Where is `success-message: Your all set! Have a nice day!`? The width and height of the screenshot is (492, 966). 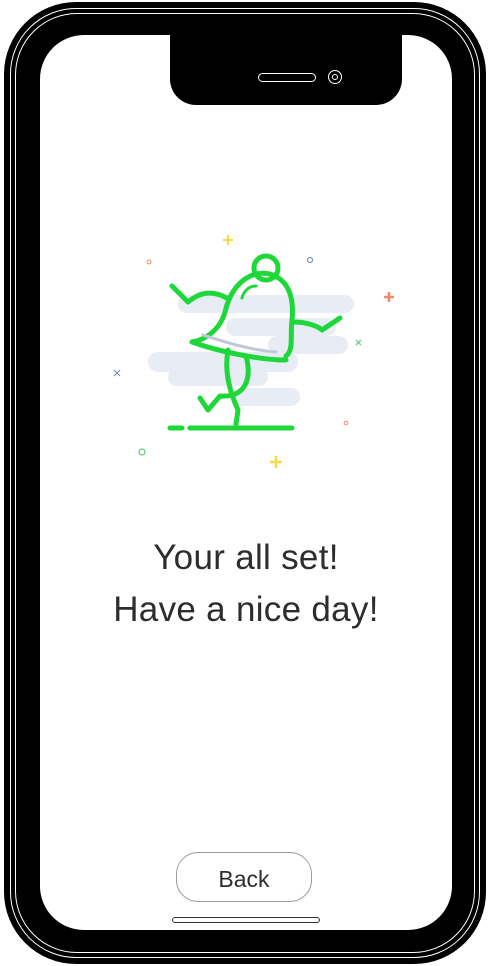
success-message: Your all set! Have a nice day! is located at coordinates (246, 584).